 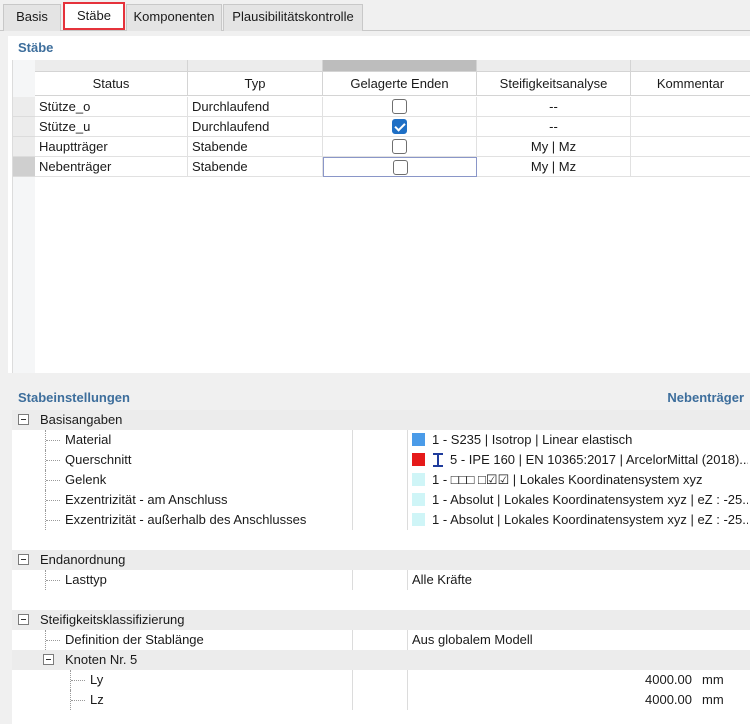 What do you see at coordinates (86, 479) in the screenshot?
I see `property-label: Gelenk` at bounding box center [86, 479].